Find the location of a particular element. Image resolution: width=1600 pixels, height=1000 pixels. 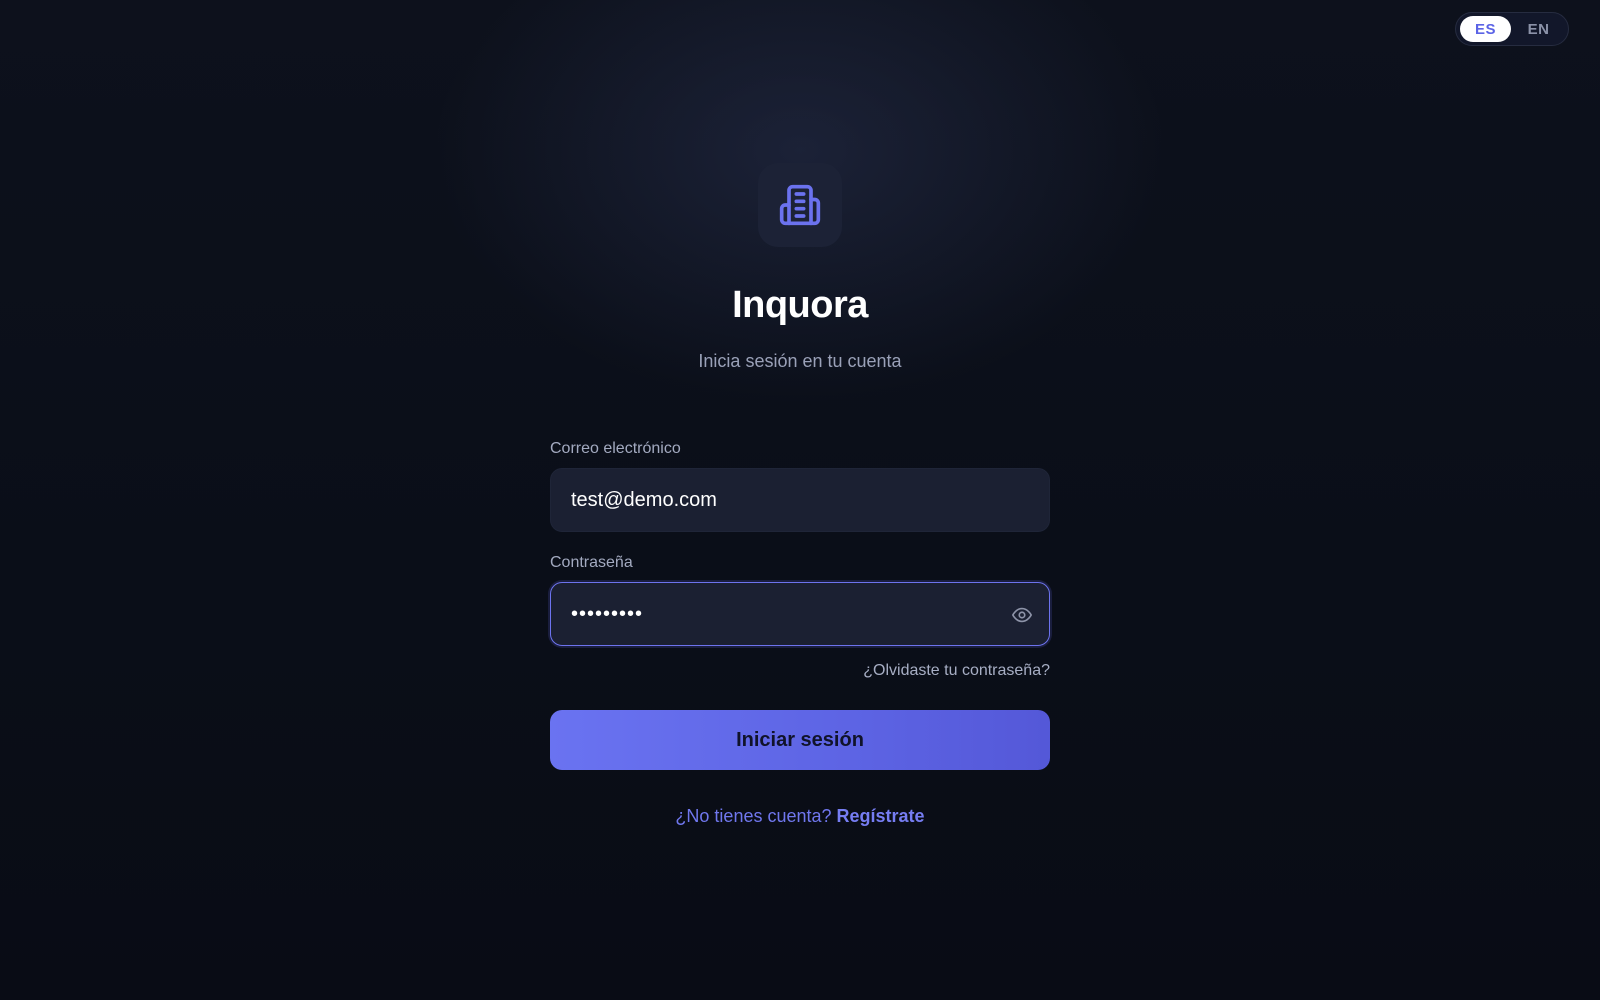

password-input-wrapper is located at coordinates (800, 614).